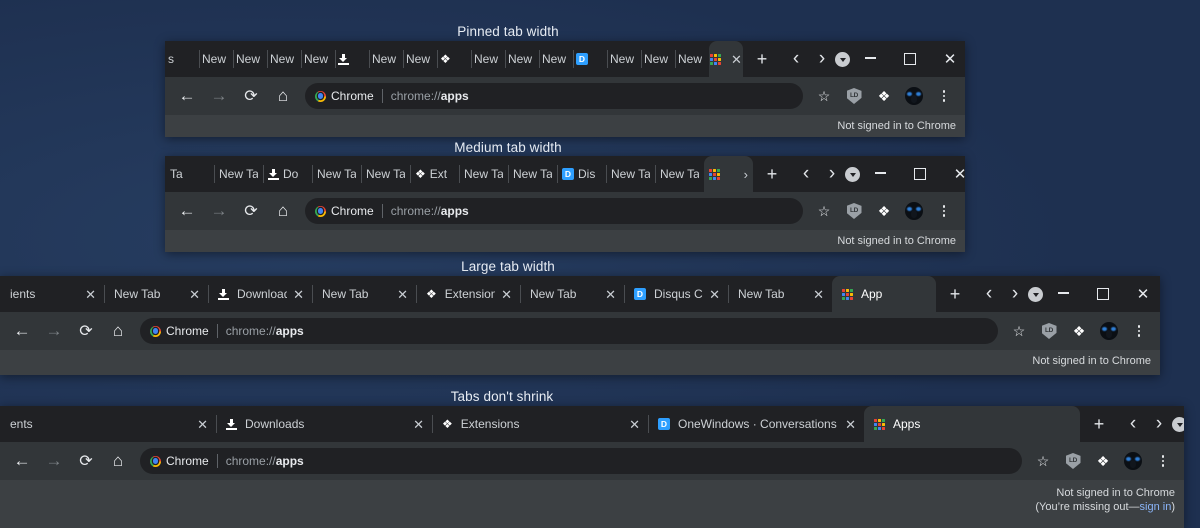 The height and width of the screenshot is (528, 1200). Describe the element at coordinates (352, 59) in the screenshot. I see `tab-item` at that location.